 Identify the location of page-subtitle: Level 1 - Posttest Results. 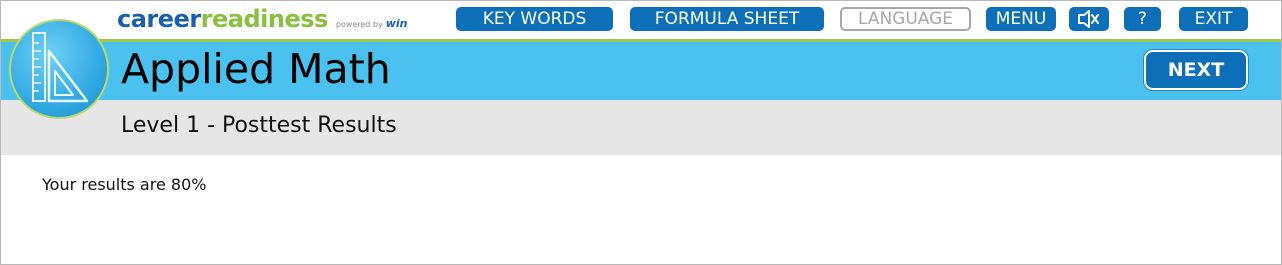
(259, 125).